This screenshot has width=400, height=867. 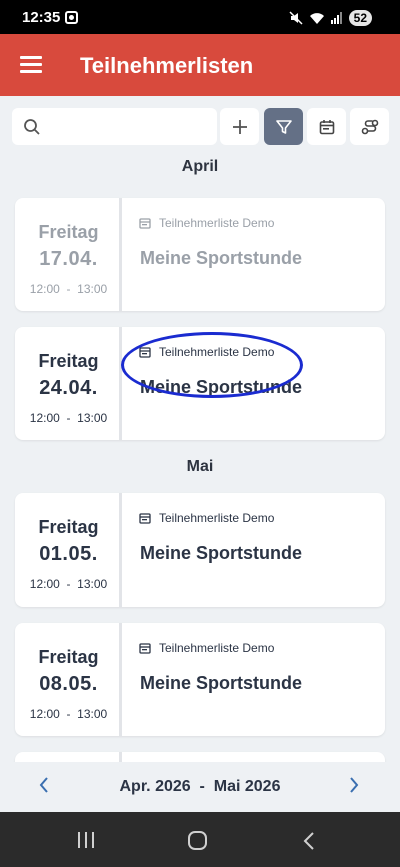 I want to click on event-date-panel: Freitag 17.04. 12:00 - 13:00, so click(x=68, y=254).